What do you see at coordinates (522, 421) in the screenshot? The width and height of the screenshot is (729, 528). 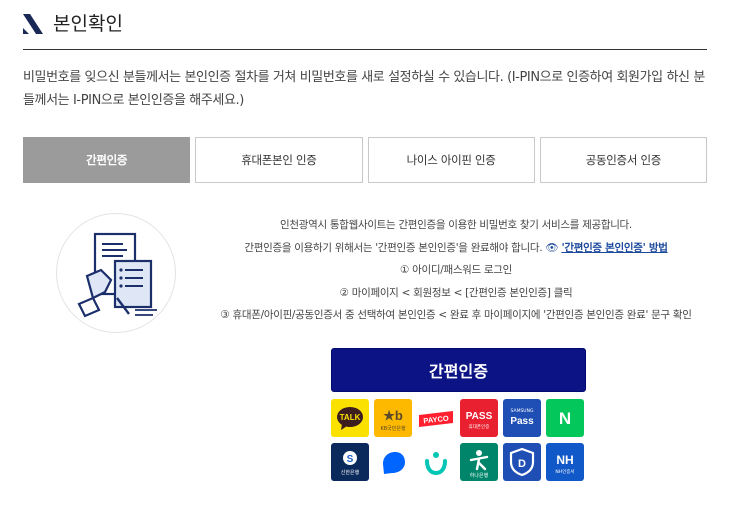 I see `samsung-pass-label: Pass` at bounding box center [522, 421].